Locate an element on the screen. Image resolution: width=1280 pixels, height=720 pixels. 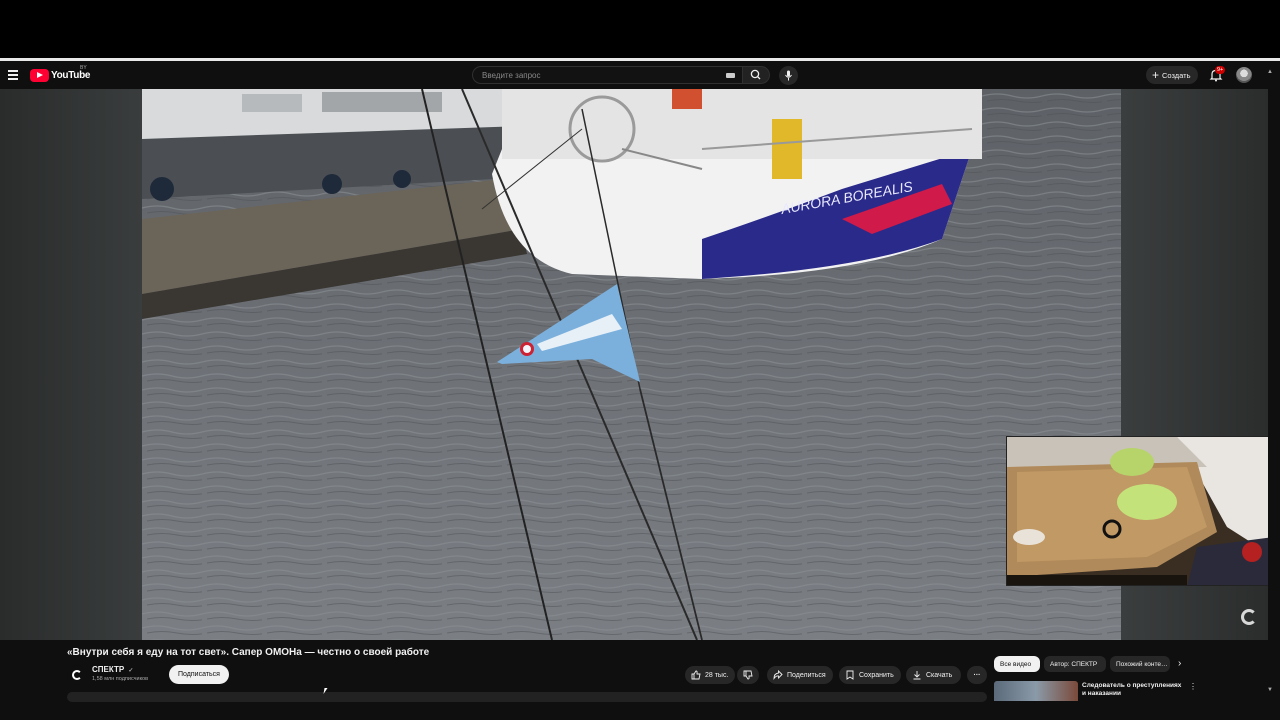
logo-text: YouTube is located at coordinates (71, 75).